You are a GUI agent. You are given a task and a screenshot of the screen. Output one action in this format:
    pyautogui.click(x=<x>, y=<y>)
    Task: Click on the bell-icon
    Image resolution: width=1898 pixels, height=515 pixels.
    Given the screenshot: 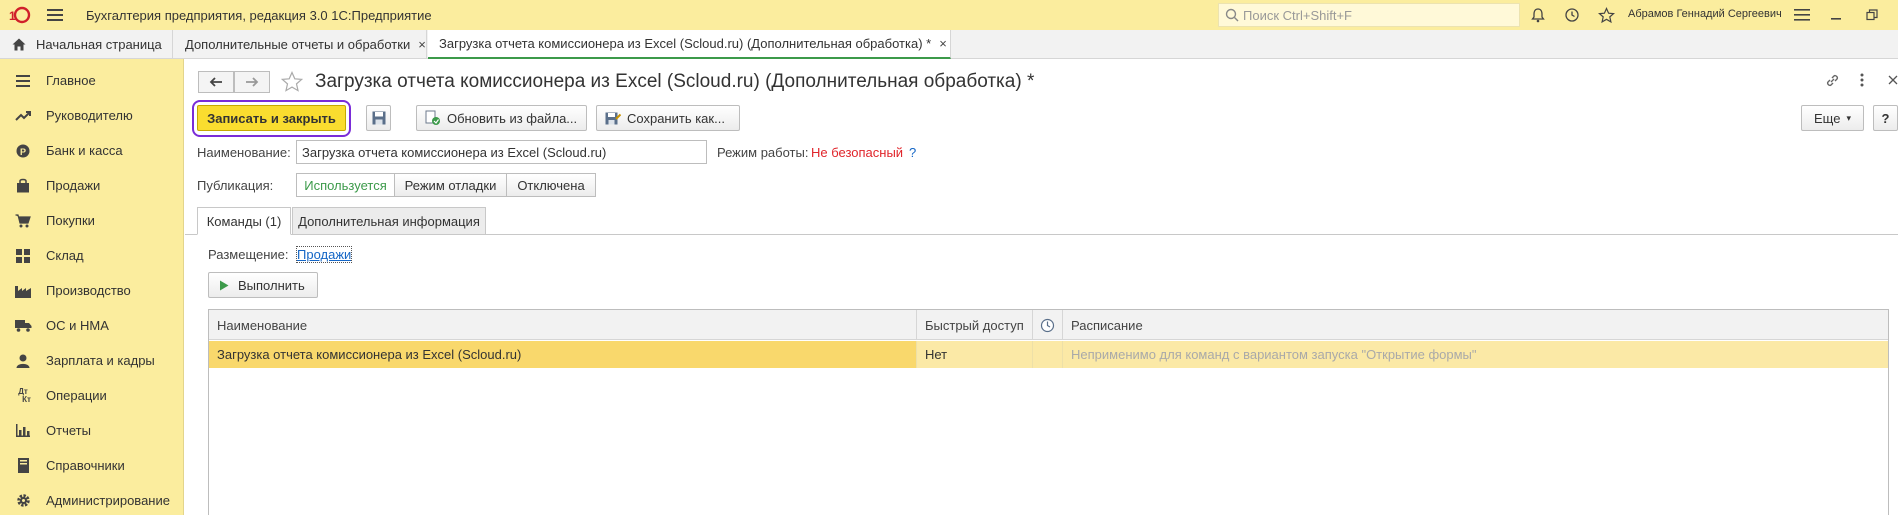 What is the action you would take?
    pyautogui.click(x=1538, y=15)
    